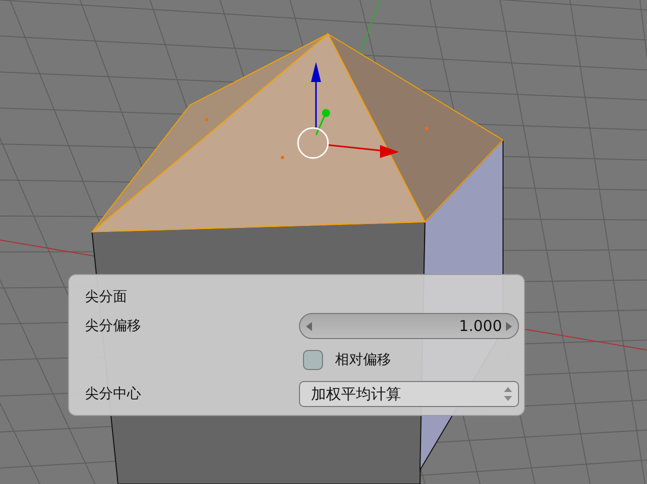 The image size is (647, 484). I want to click on field-label: 尖分偏移, so click(113, 326).